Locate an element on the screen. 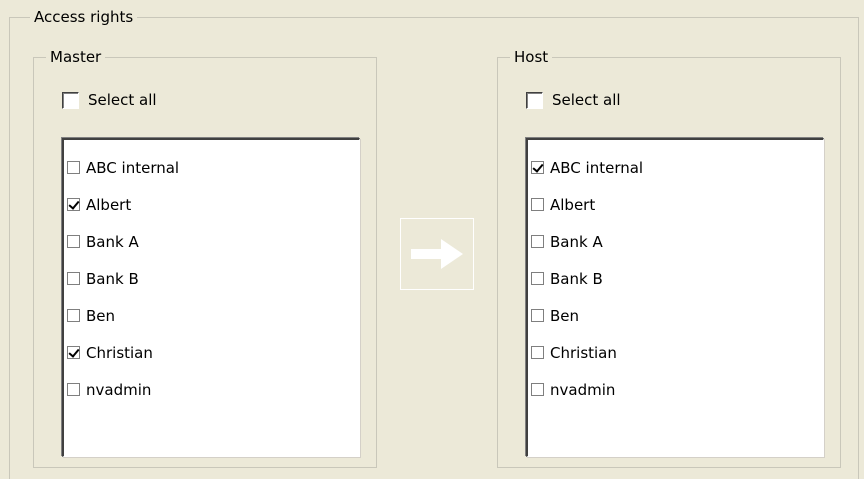 The image size is (864, 479). master-list-item: Bank A is located at coordinates (211, 241).